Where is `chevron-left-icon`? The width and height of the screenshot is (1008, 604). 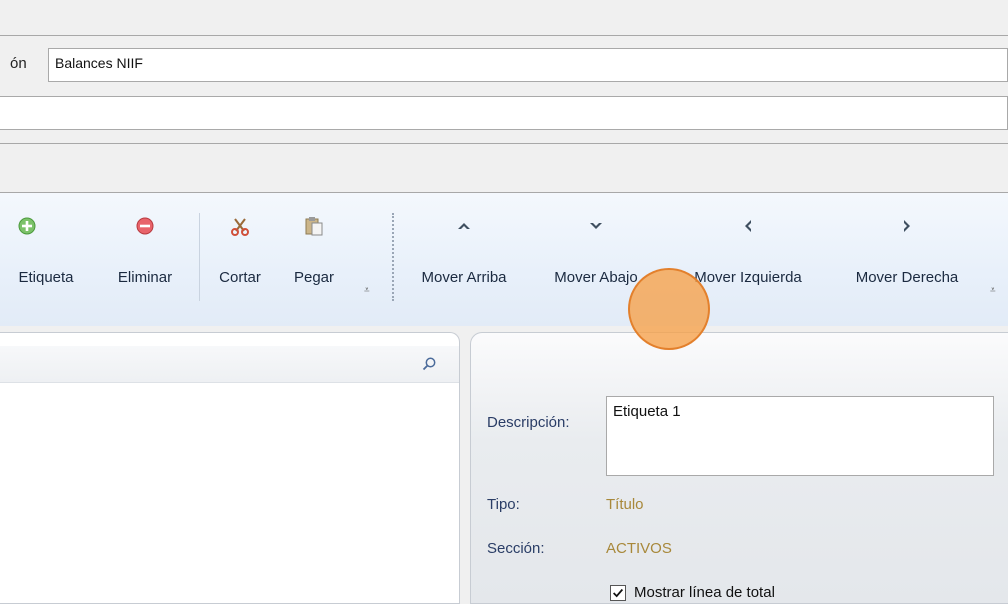 chevron-left-icon is located at coordinates (748, 226).